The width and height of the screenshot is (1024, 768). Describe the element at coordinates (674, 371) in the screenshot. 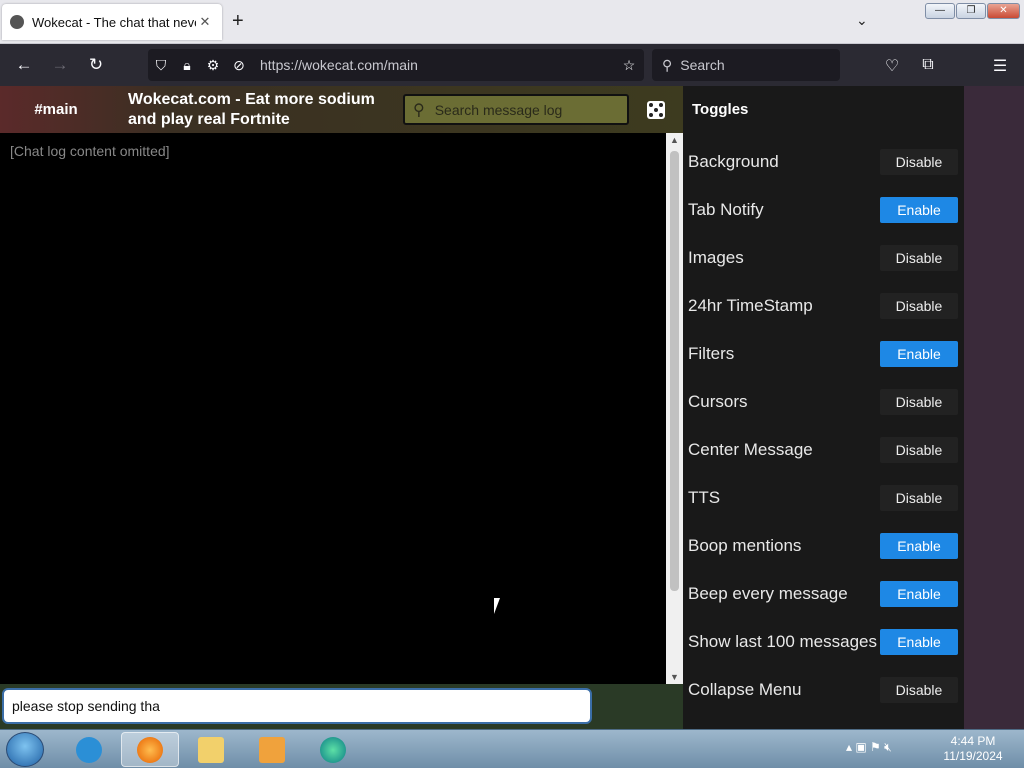

I see `scrollbar-thumb` at that location.